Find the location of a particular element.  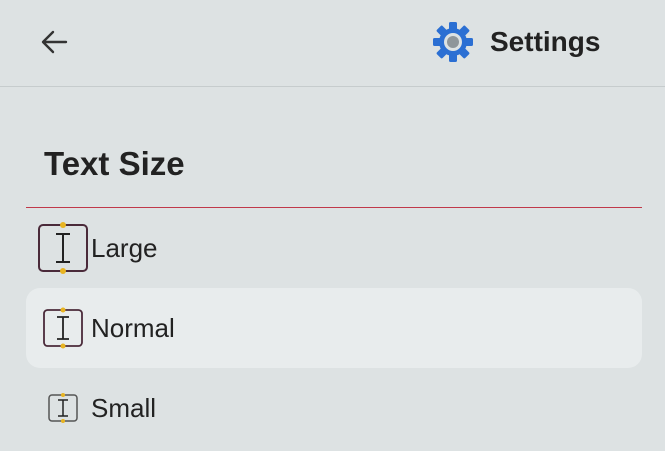

arrow-left-icon is located at coordinates (54, 42).